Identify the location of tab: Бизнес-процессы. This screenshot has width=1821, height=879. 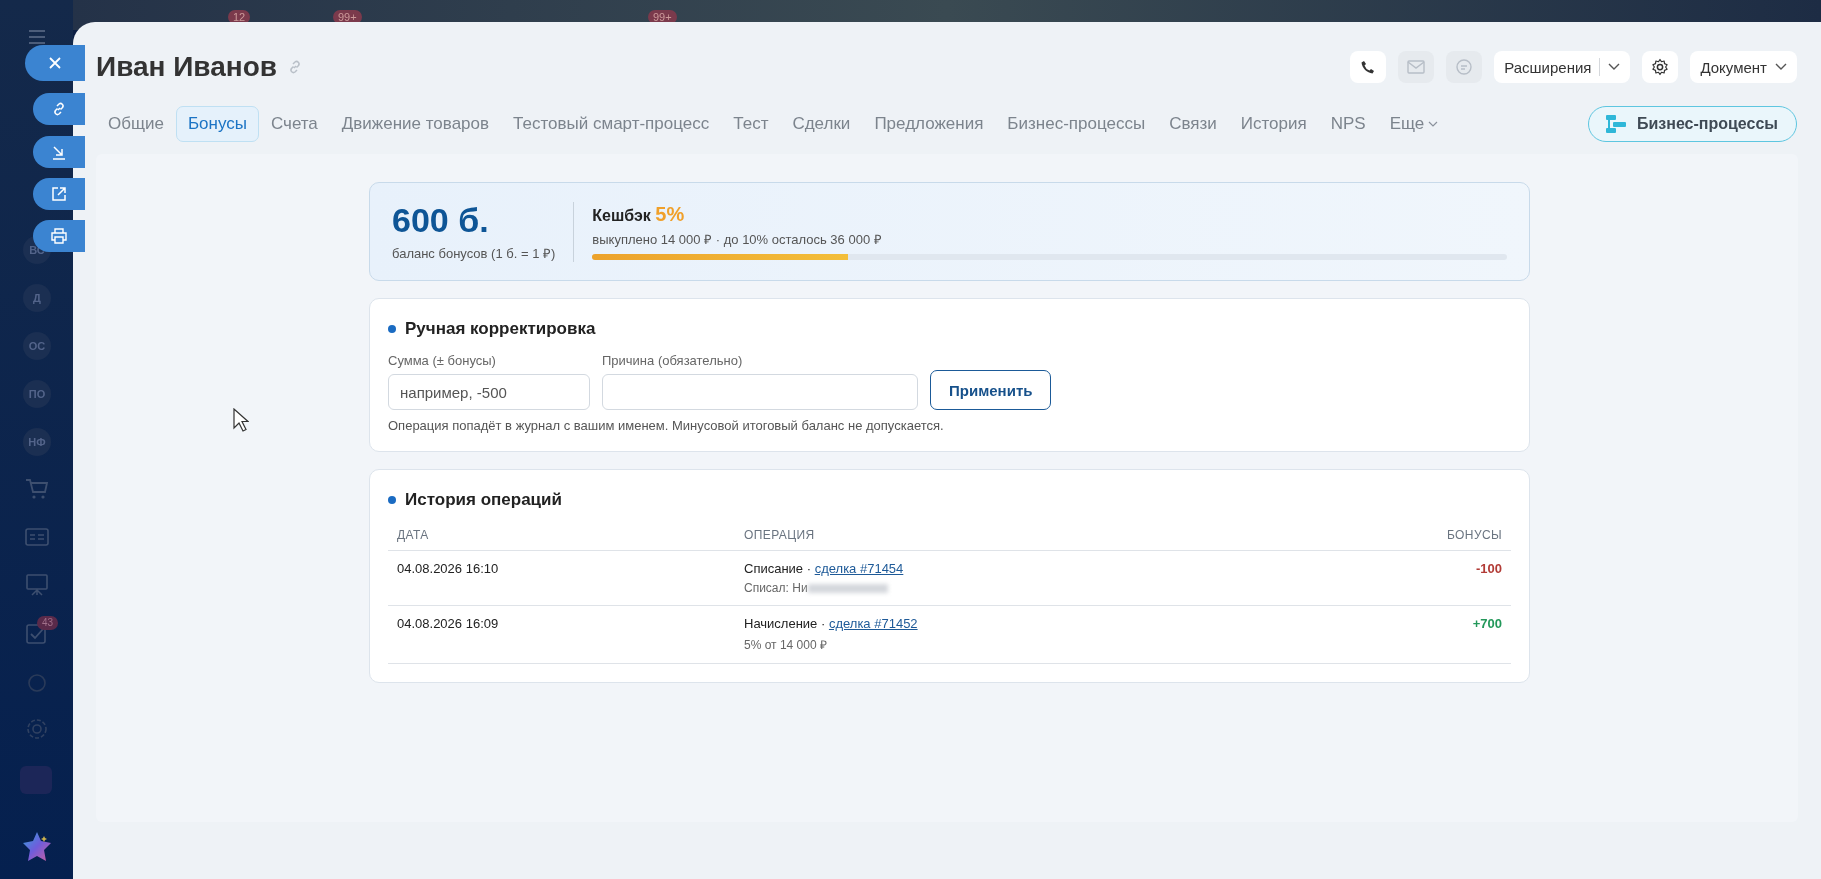
(1076, 124).